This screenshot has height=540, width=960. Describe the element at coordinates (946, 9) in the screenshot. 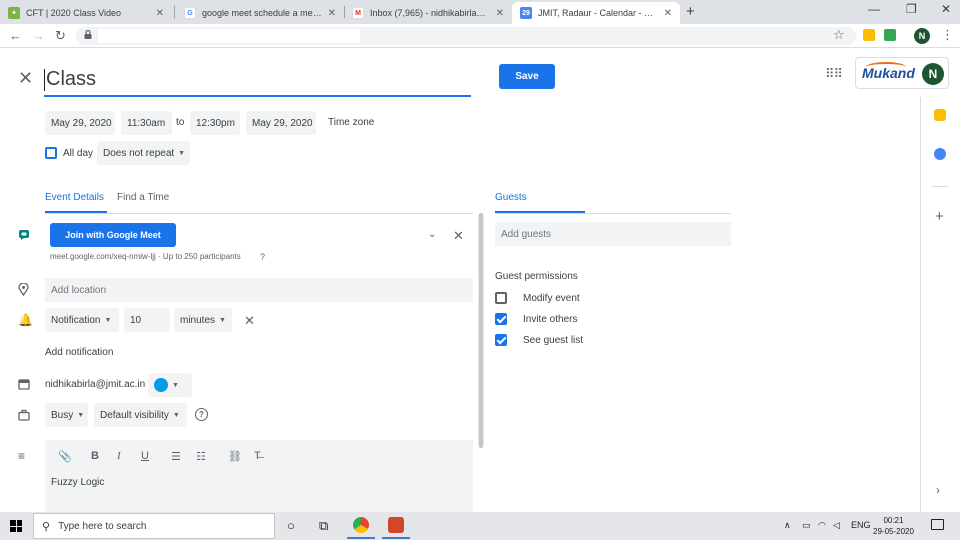

I see `window-close-icon: ✕` at that location.